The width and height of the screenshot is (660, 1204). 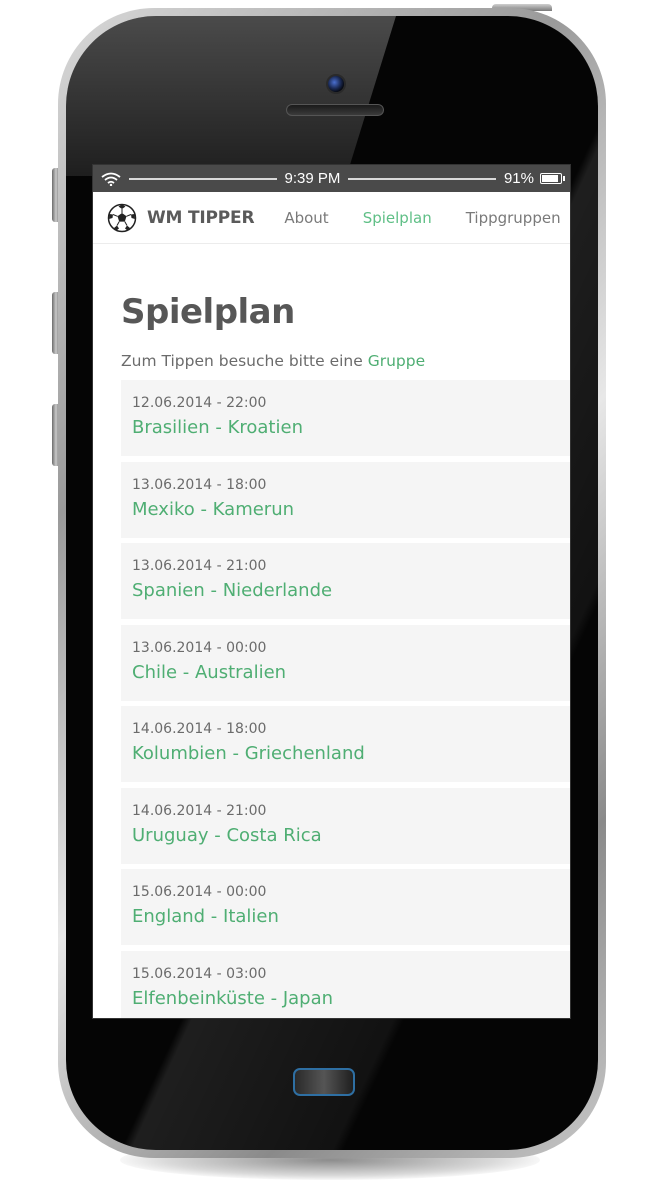 I want to click on wifi-icon, so click(x=111, y=179).